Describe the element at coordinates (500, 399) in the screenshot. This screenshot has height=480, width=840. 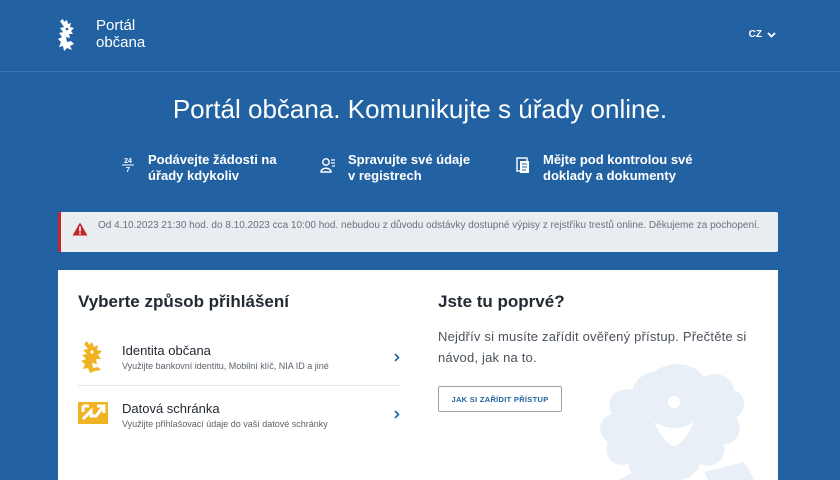
I see `setup-access-button: JAK SI ZAŘÍDIT PŘÍSTUP` at that location.